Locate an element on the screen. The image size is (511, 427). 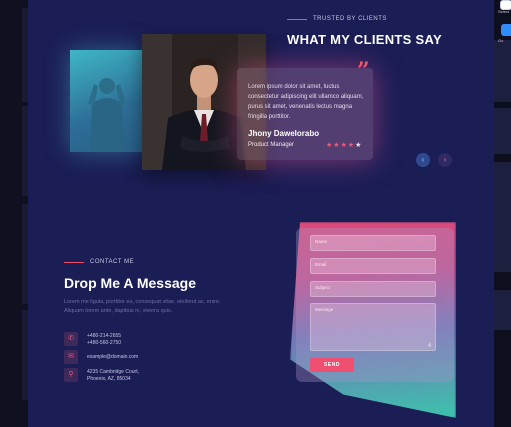
person-silhouette-icon is located at coordinates (107, 115).